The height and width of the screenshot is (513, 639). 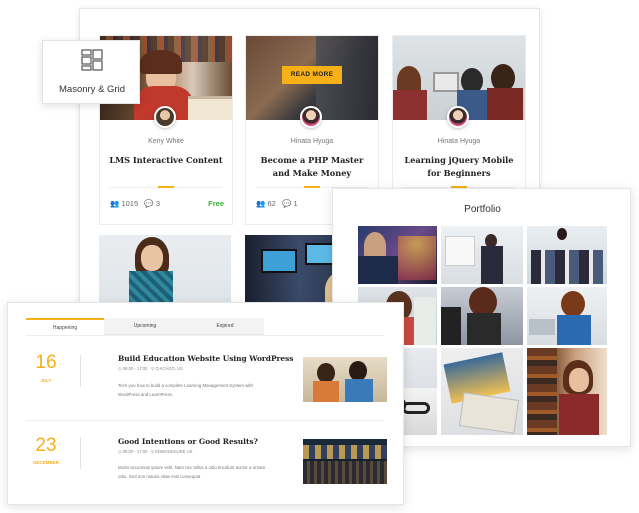 I want to click on event-divider, so click(x=205, y=420).